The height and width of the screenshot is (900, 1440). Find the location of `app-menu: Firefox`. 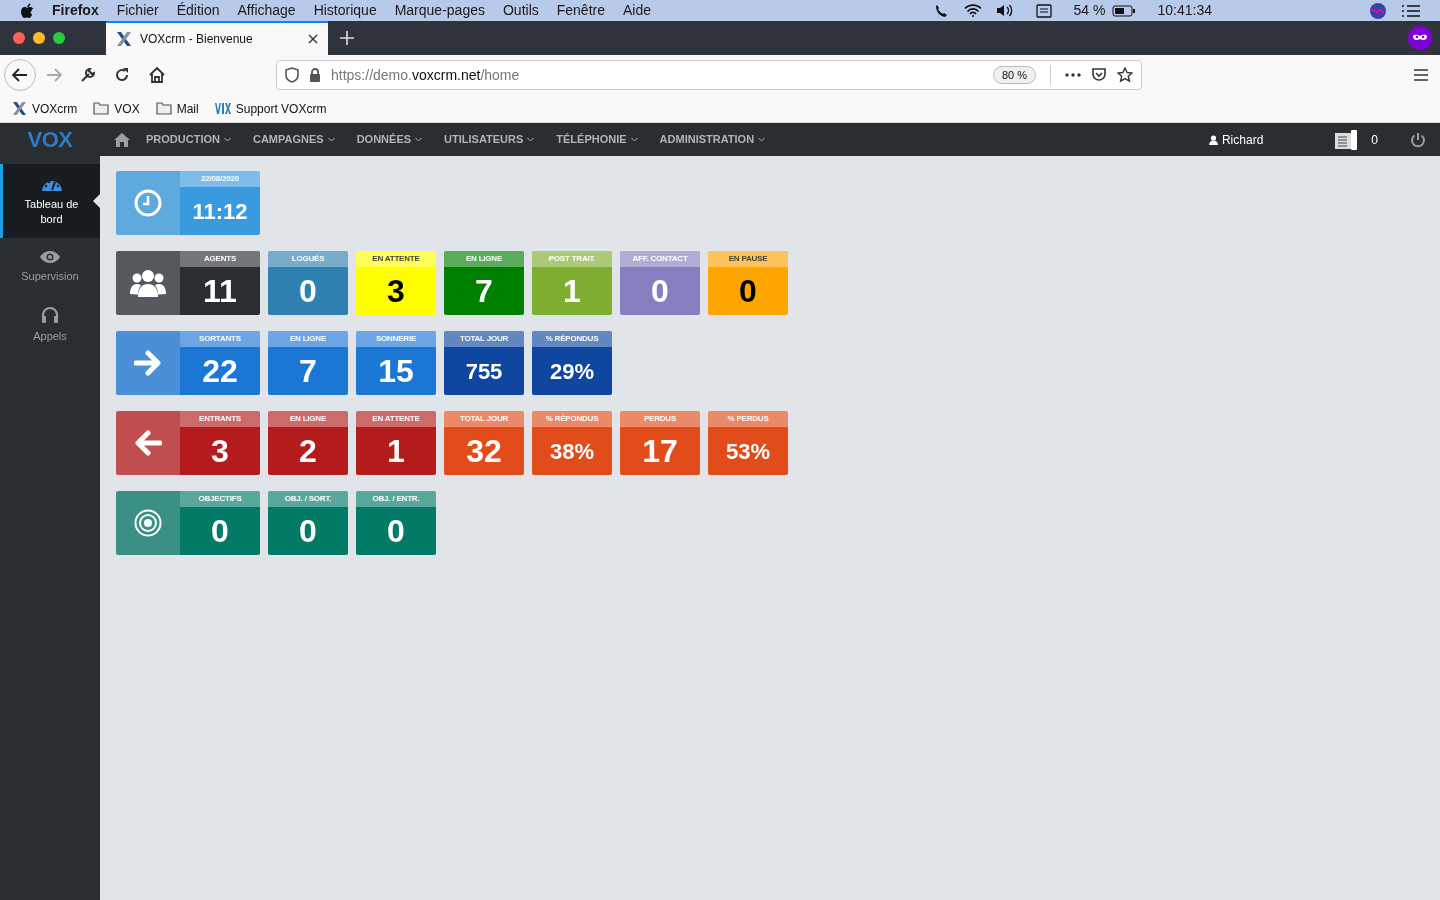

app-menu: Firefox is located at coordinates (75, 10).